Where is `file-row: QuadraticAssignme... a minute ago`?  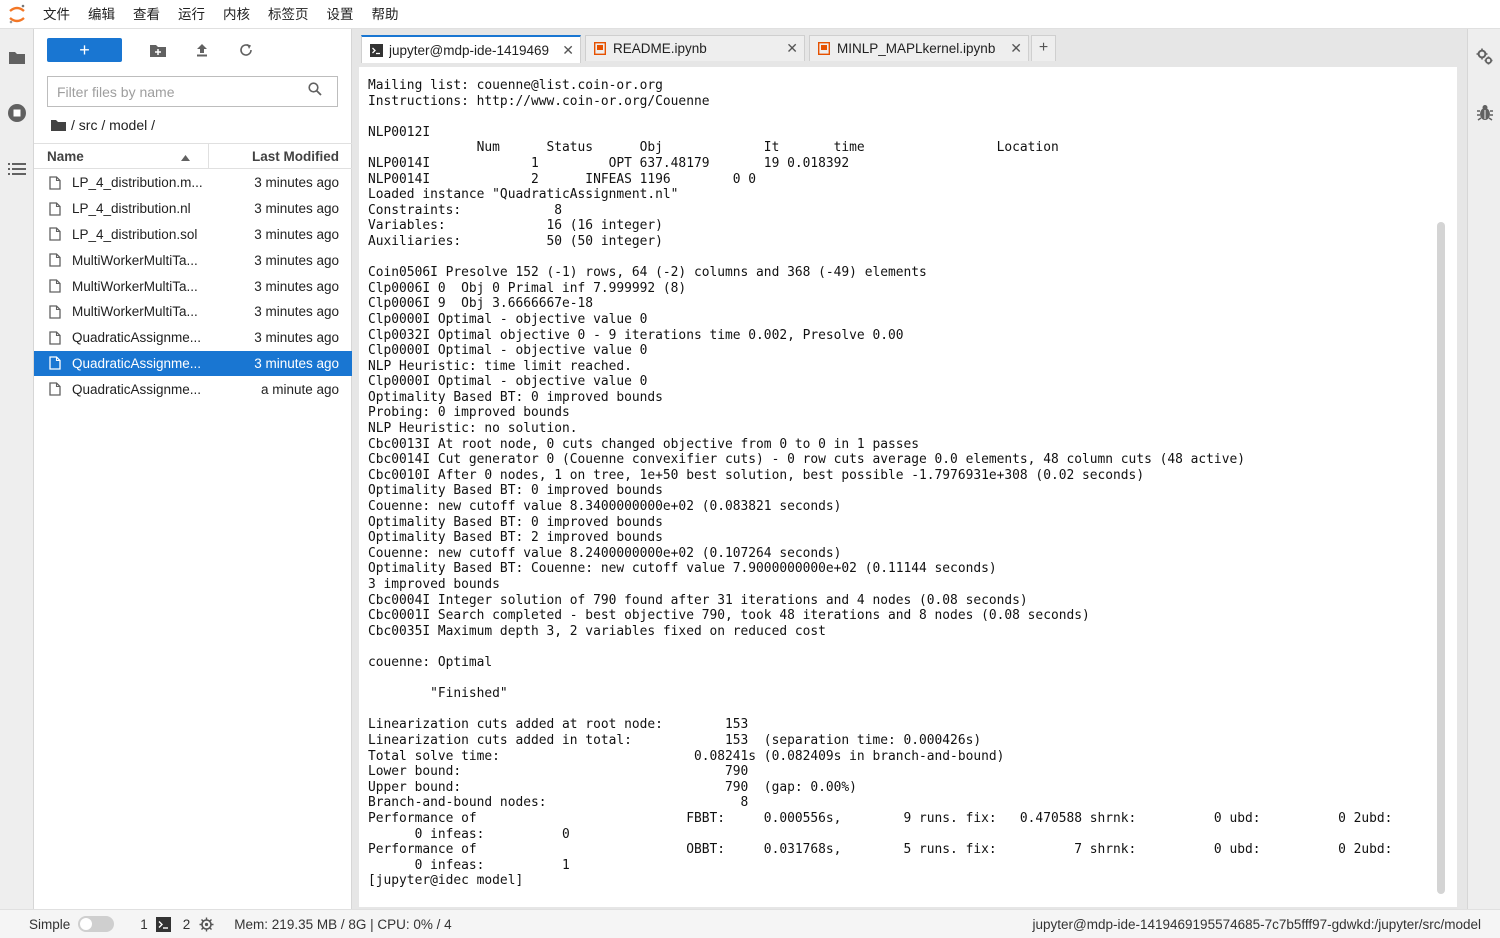
file-row: QuadraticAssignme... a minute ago is located at coordinates (193, 389).